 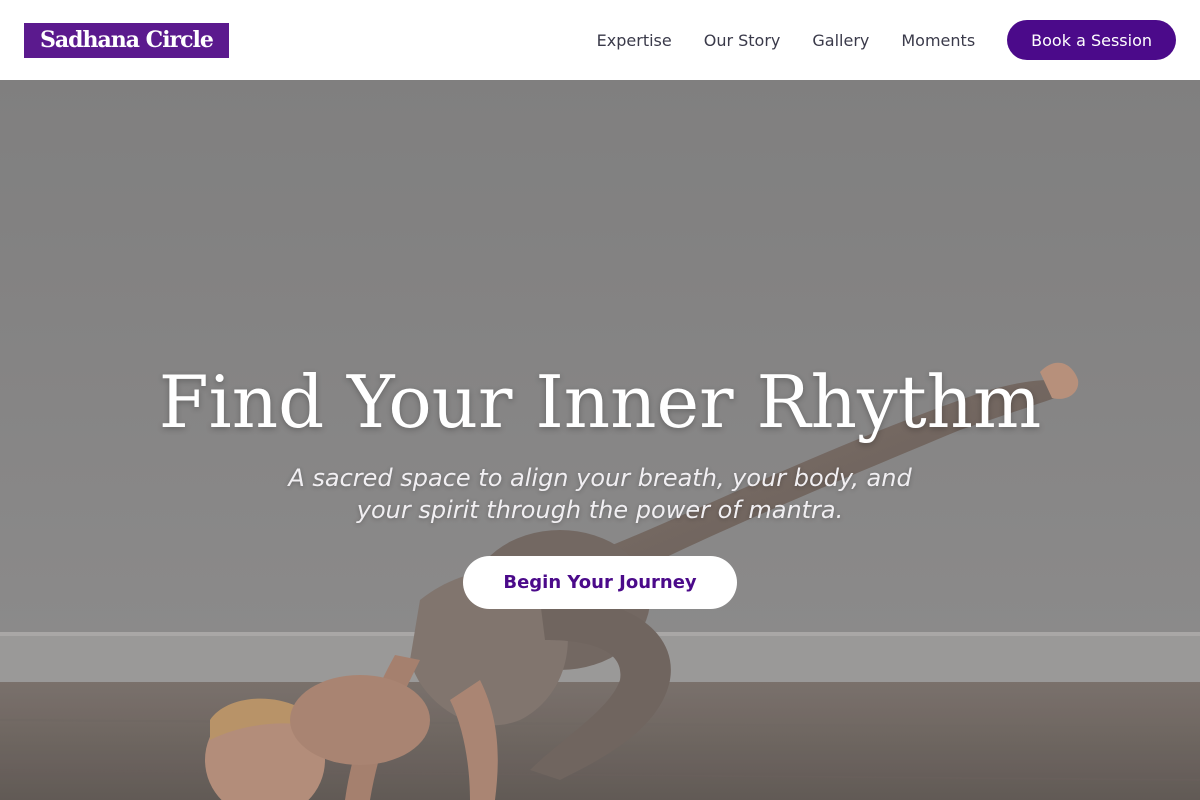 What do you see at coordinates (634, 40) in the screenshot?
I see `nav-link-expertise: Expertise` at bounding box center [634, 40].